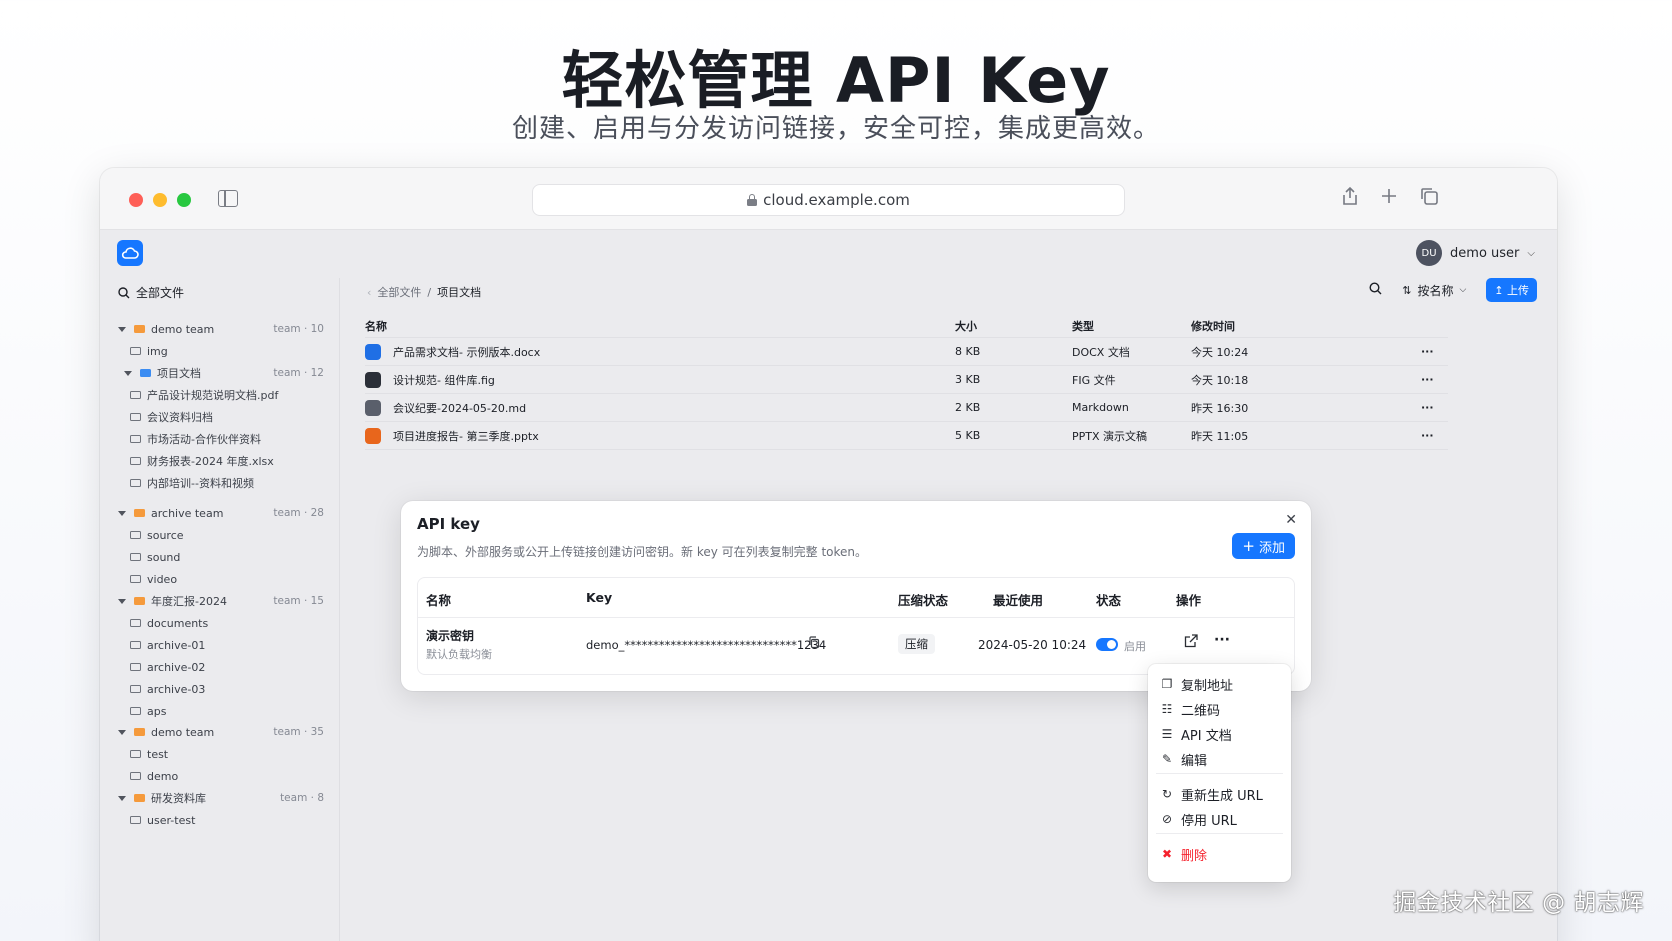  What do you see at coordinates (220, 689) in the screenshot?
I see `tree-item: archive-03` at bounding box center [220, 689].